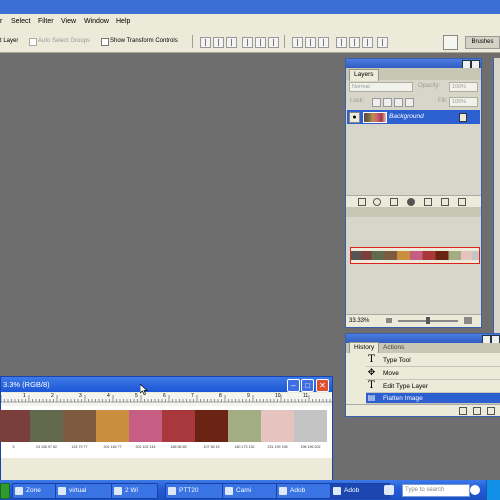  What do you see at coordinates (367, 42) in the screenshot?
I see `distribute-right-icon` at bounding box center [367, 42].